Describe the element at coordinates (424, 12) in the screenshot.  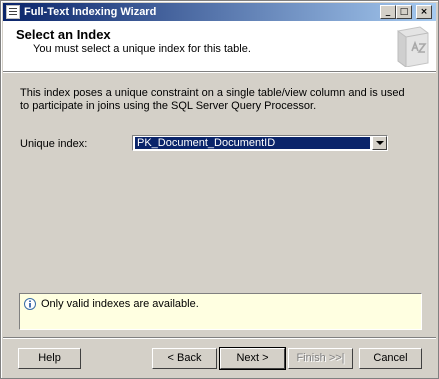
I see `close-button: ×` at that location.